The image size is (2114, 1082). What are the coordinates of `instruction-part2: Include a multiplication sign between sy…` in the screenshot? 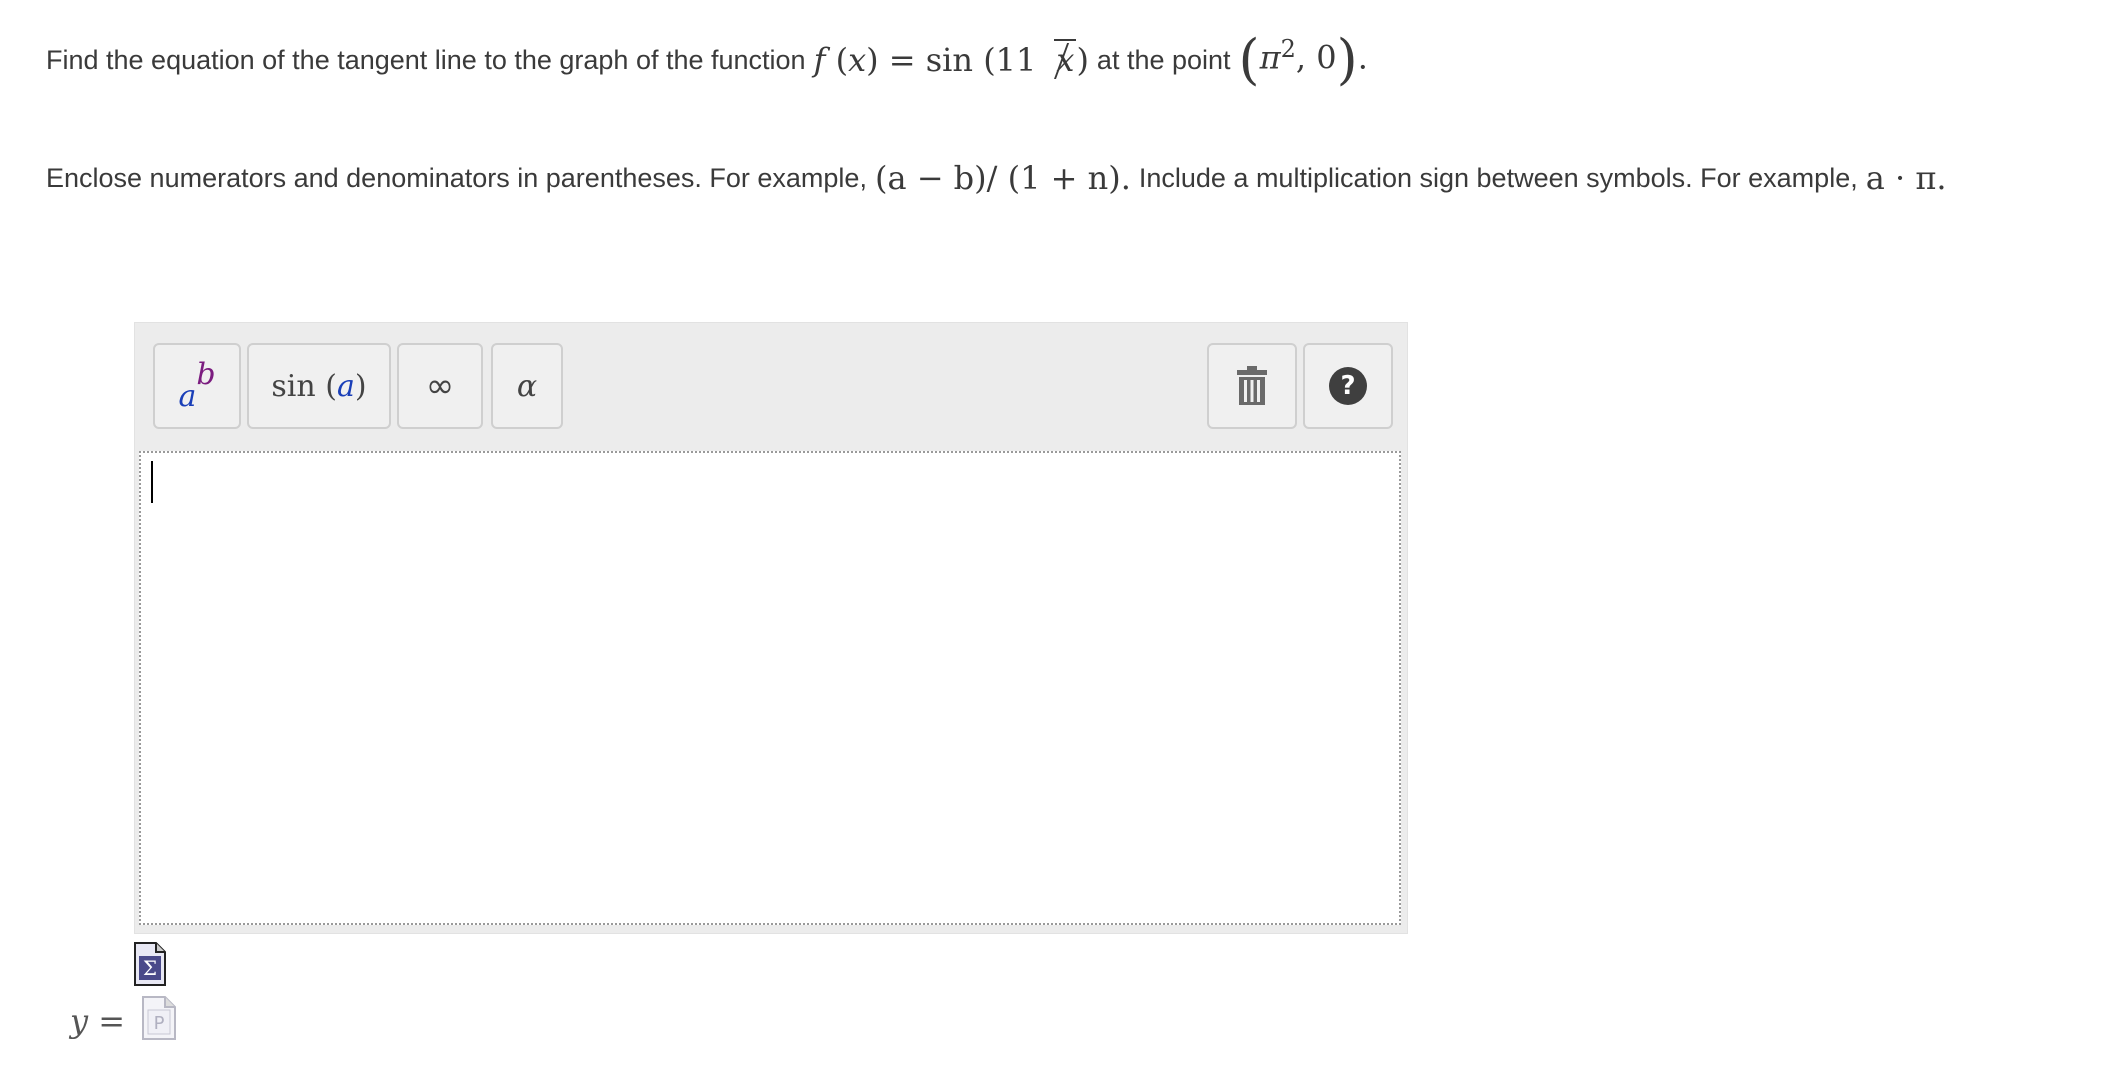 It's located at (1498, 177).